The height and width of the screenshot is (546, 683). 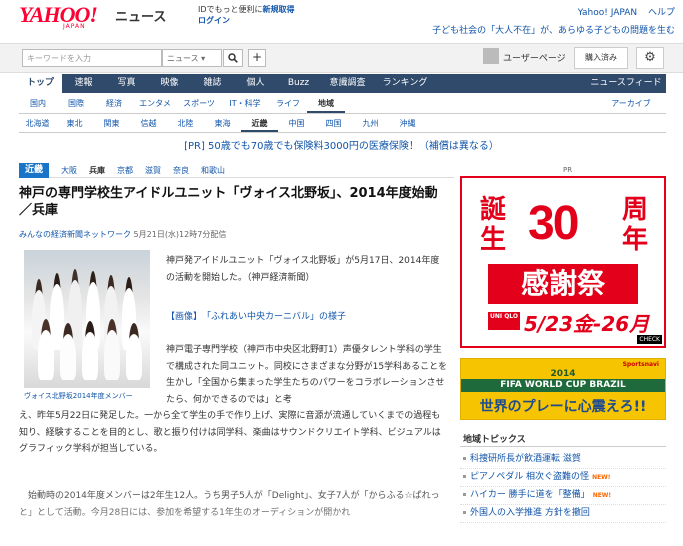 I want to click on tab-video: 映像, so click(x=169, y=83).